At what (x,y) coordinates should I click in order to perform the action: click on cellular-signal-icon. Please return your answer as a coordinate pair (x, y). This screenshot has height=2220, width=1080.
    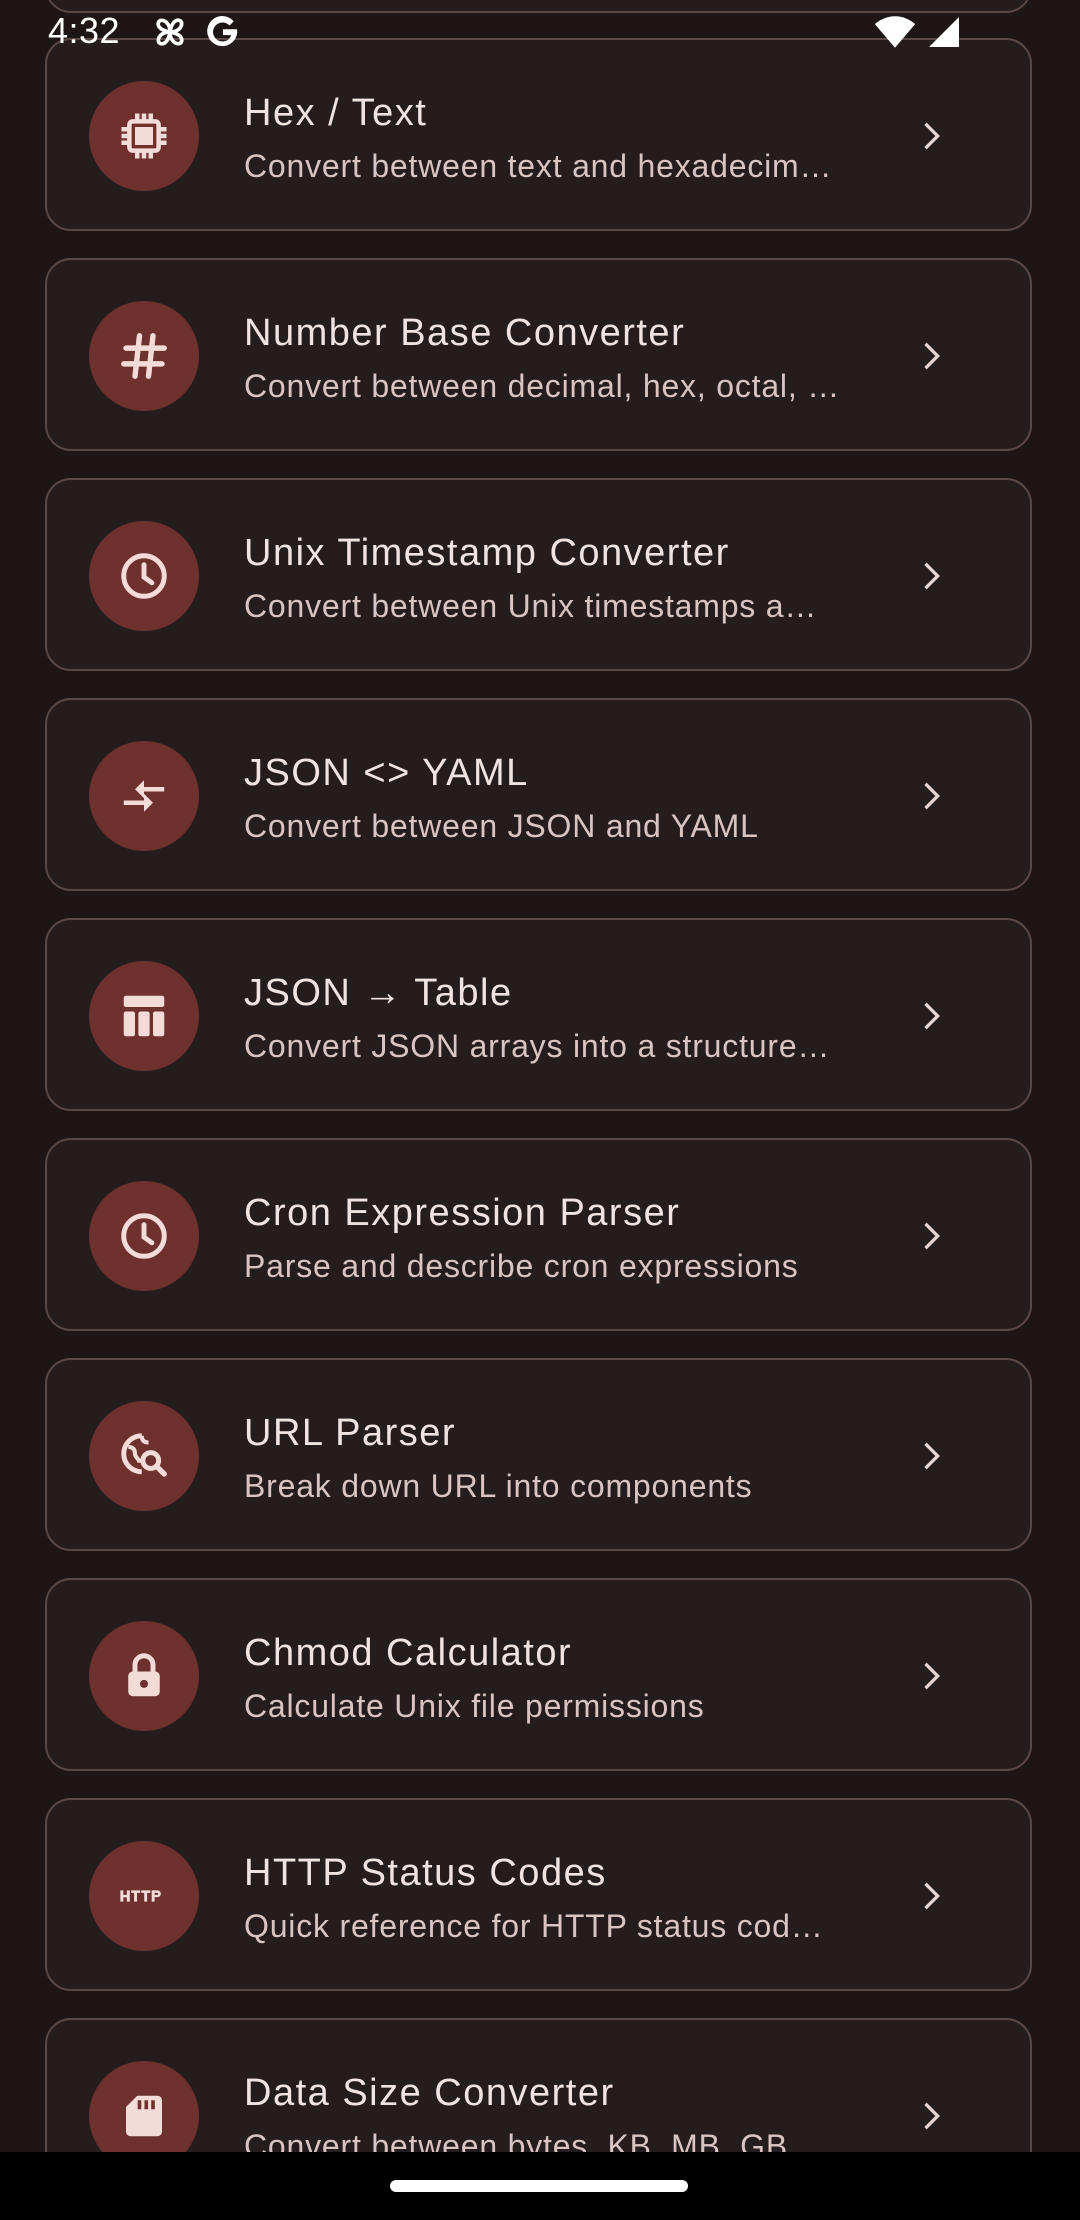
    Looking at the image, I should click on (944, 32).